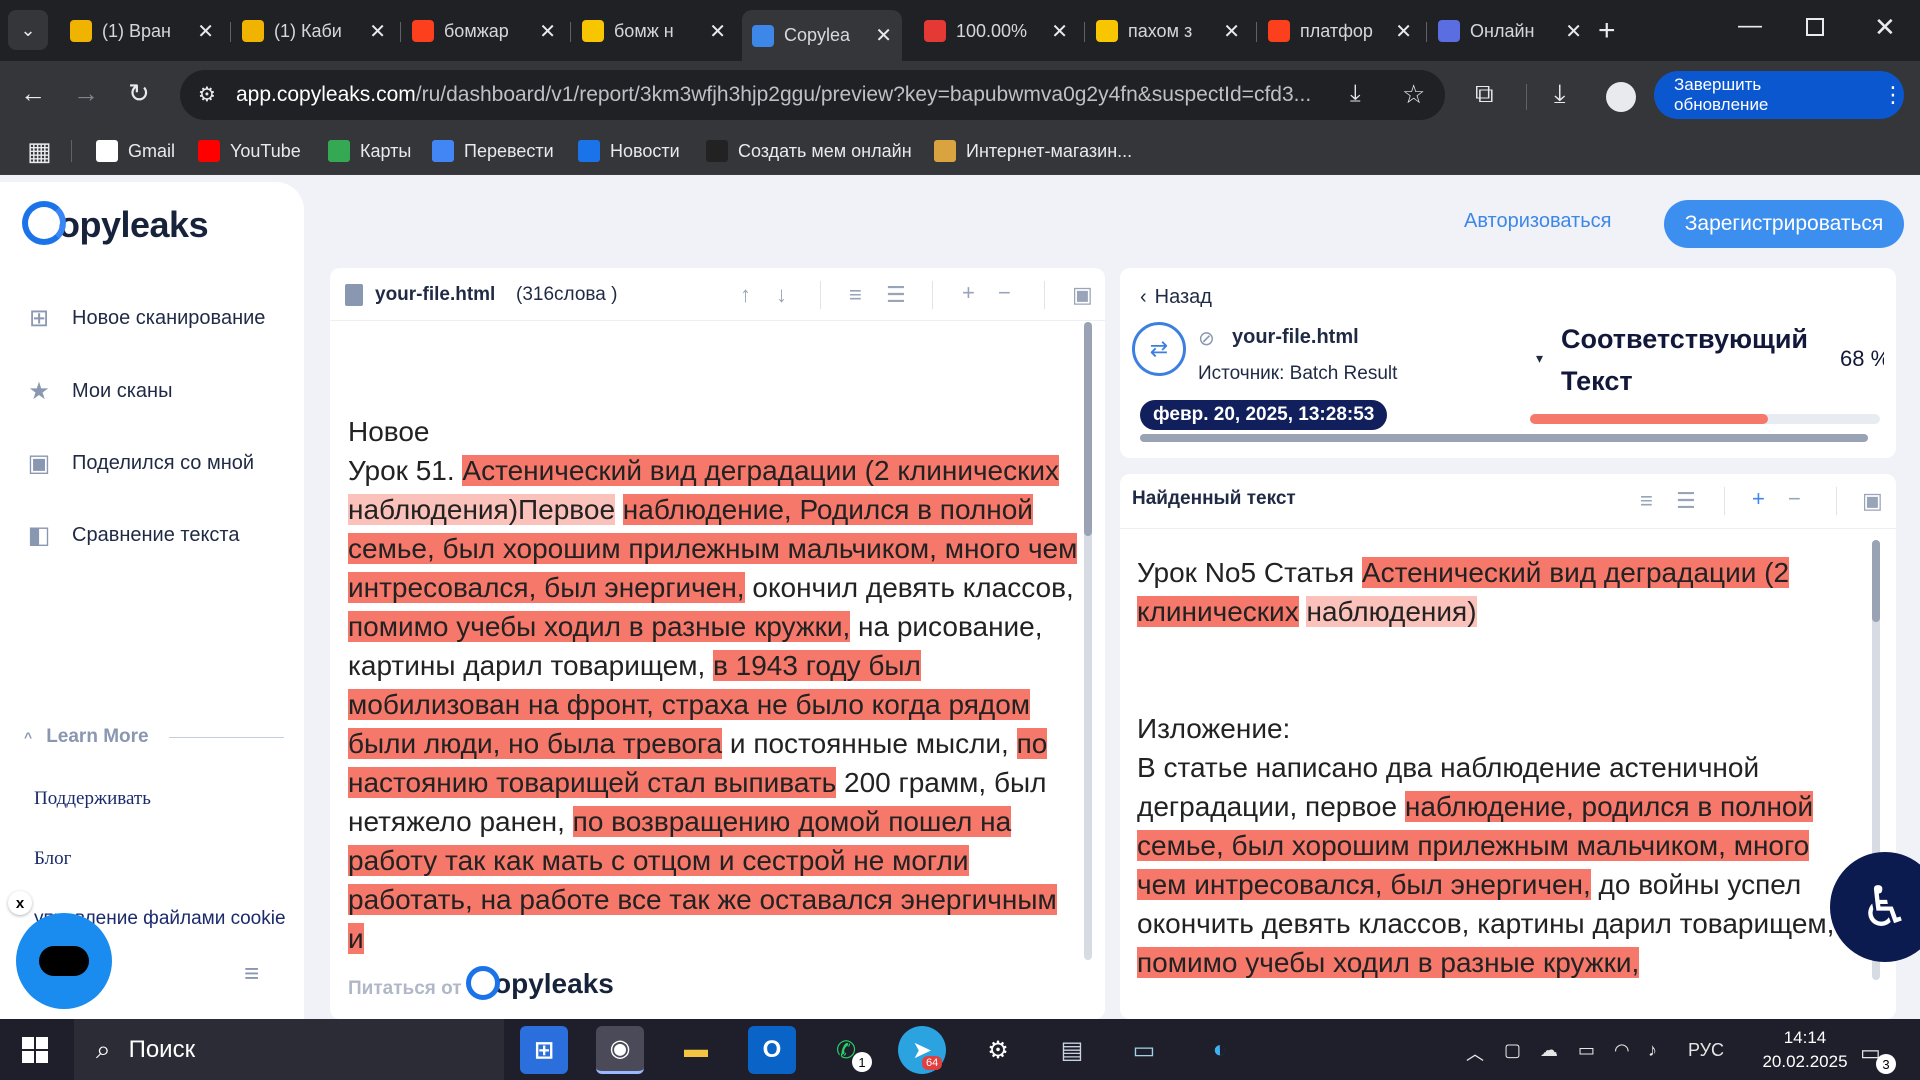  I want to click on file-explorer-icon: ▬, so click(696, 1050).